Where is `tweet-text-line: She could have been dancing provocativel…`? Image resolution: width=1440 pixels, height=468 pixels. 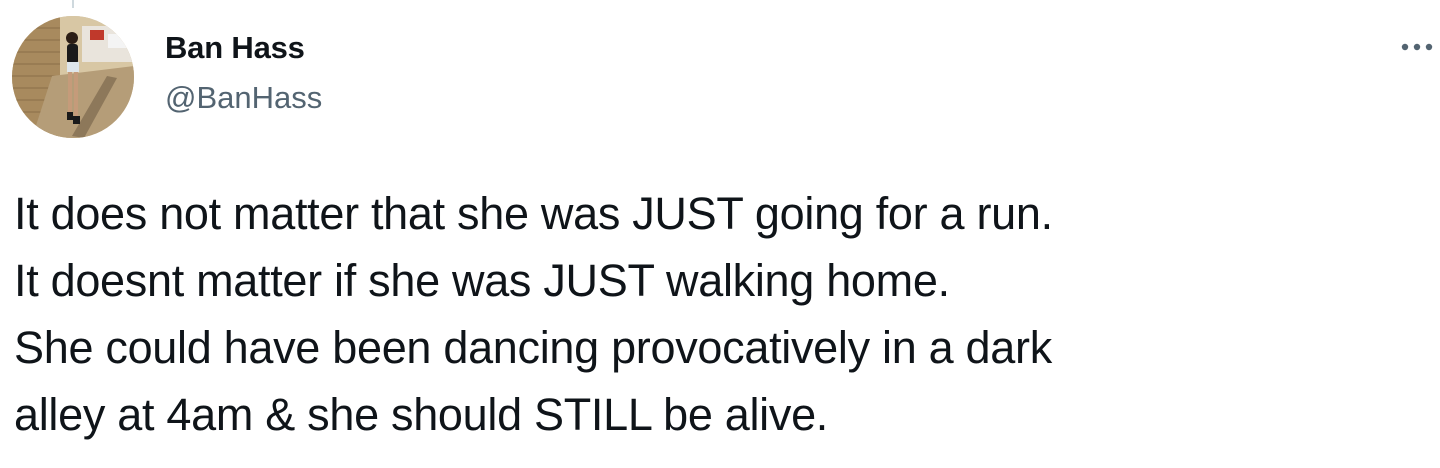 tweet-text-line: She could have been dancing provocativel… is located at coordinates (533, 347).